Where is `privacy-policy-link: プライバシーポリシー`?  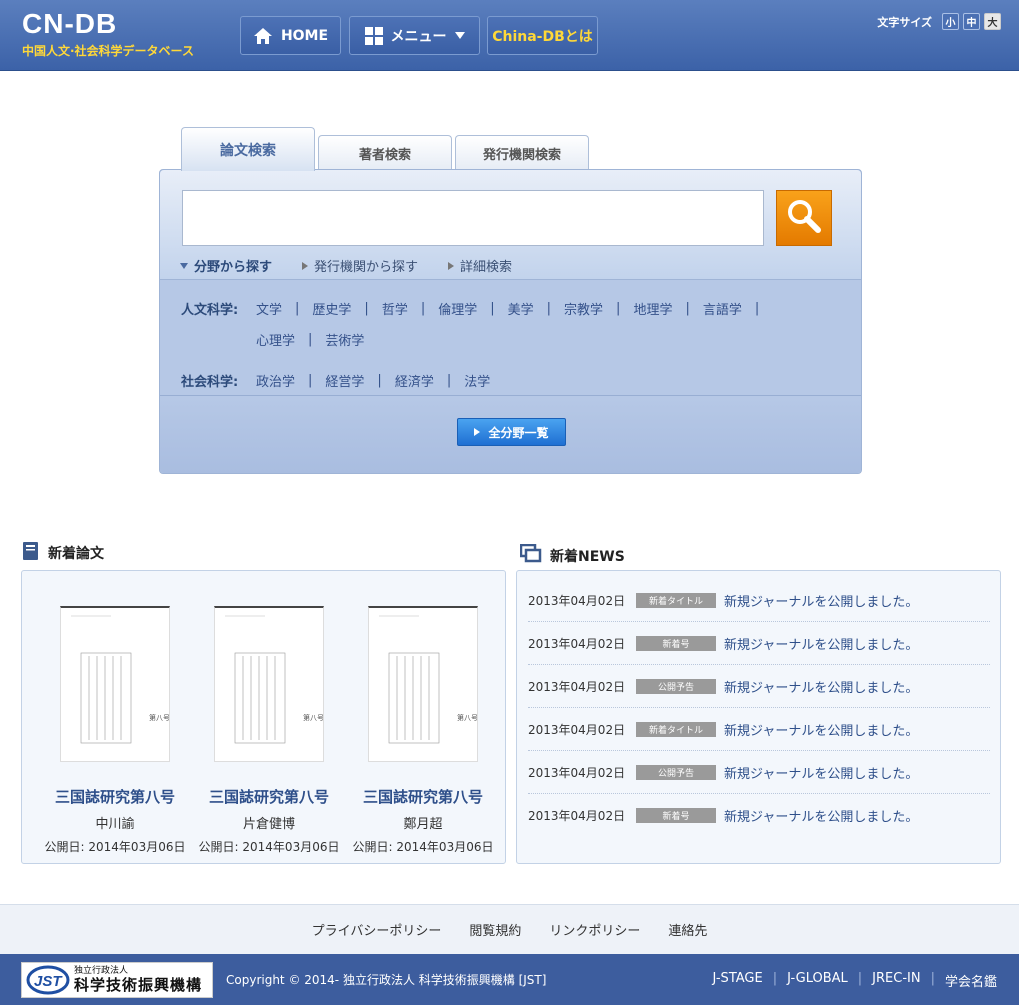
privacy-policy-link: プライバシーポリシー is located at coordinates (377, 929).